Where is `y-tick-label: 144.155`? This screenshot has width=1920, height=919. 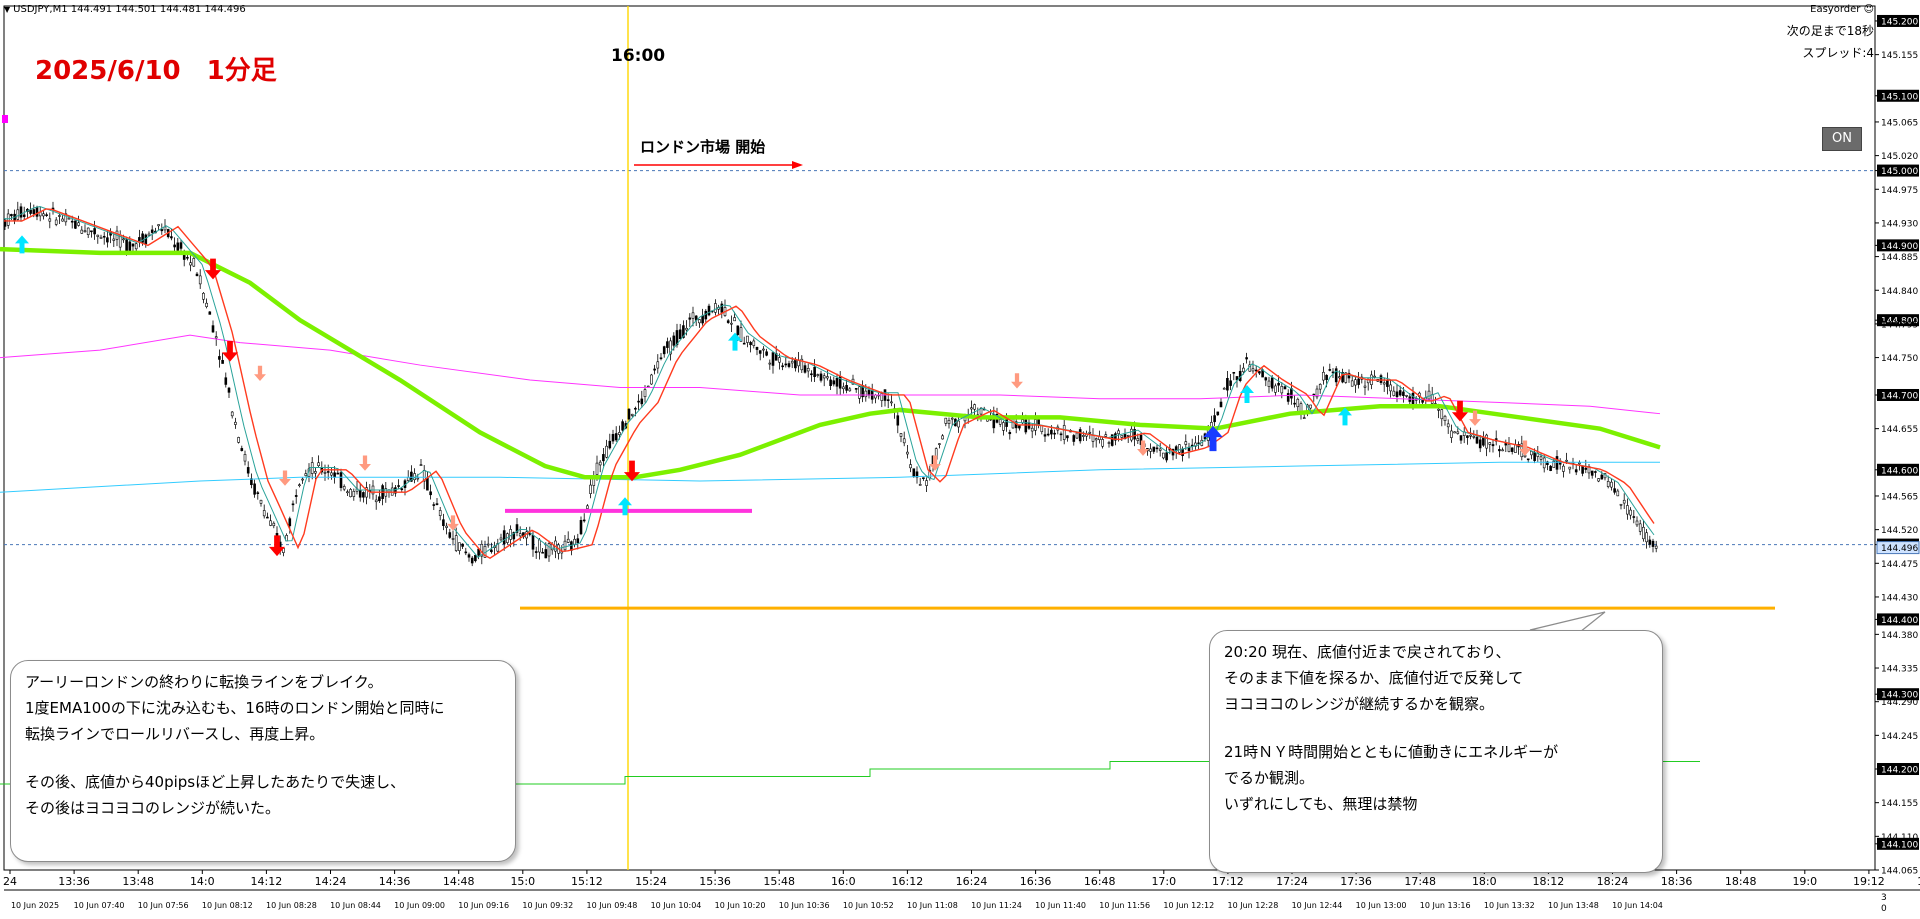
y-tick-label: 144.155 is located at coordinates (1899, 804).